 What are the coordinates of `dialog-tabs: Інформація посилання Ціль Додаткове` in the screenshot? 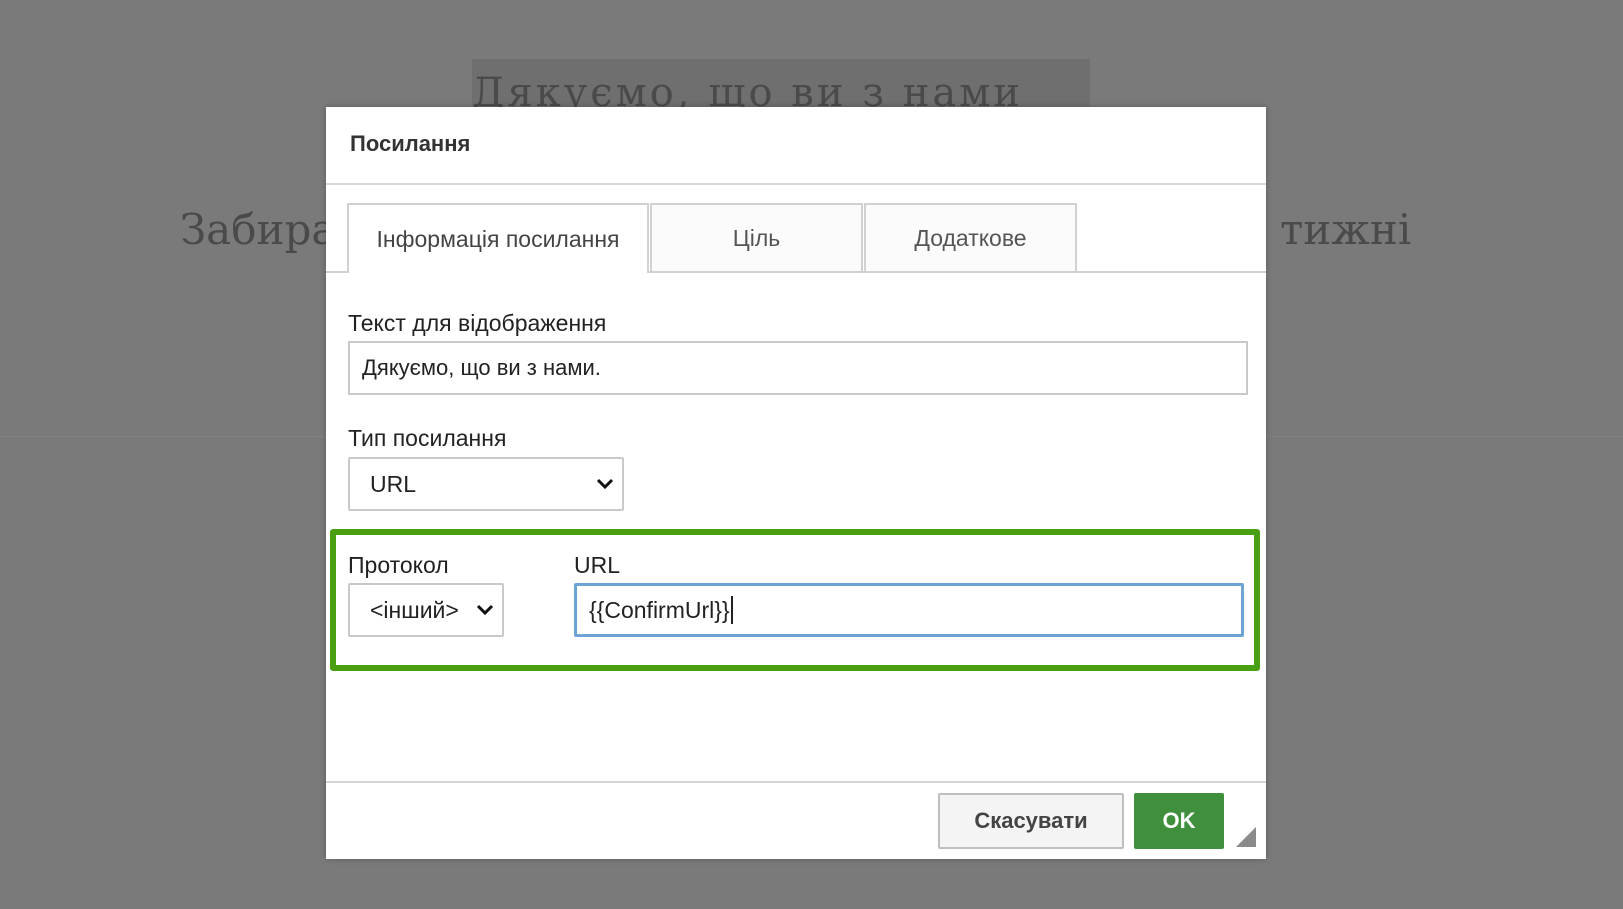 It's located at (712, 238).